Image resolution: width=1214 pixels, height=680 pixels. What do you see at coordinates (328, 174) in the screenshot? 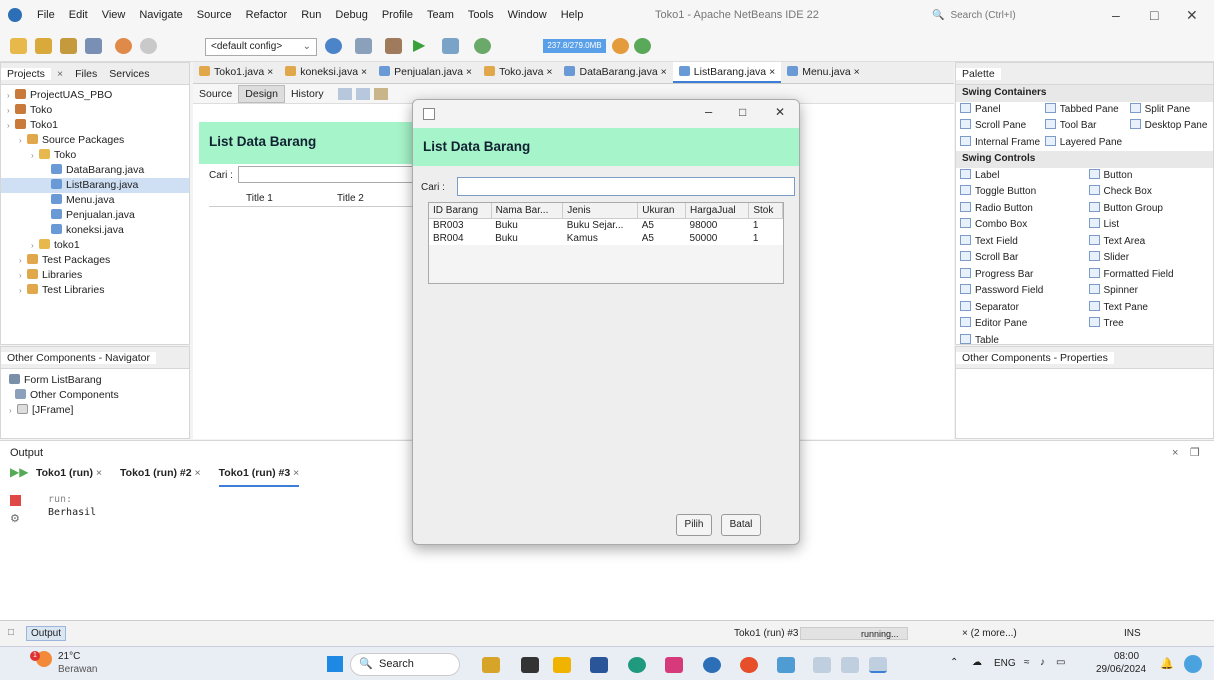
I see `design-cari-field` at bounding box center [328, 174].